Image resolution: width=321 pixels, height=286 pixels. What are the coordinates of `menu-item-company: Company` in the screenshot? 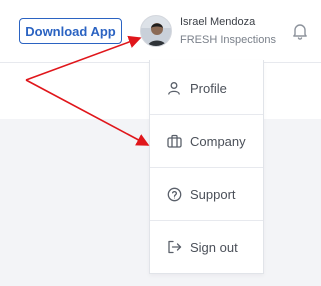 It's located at (206, 141).